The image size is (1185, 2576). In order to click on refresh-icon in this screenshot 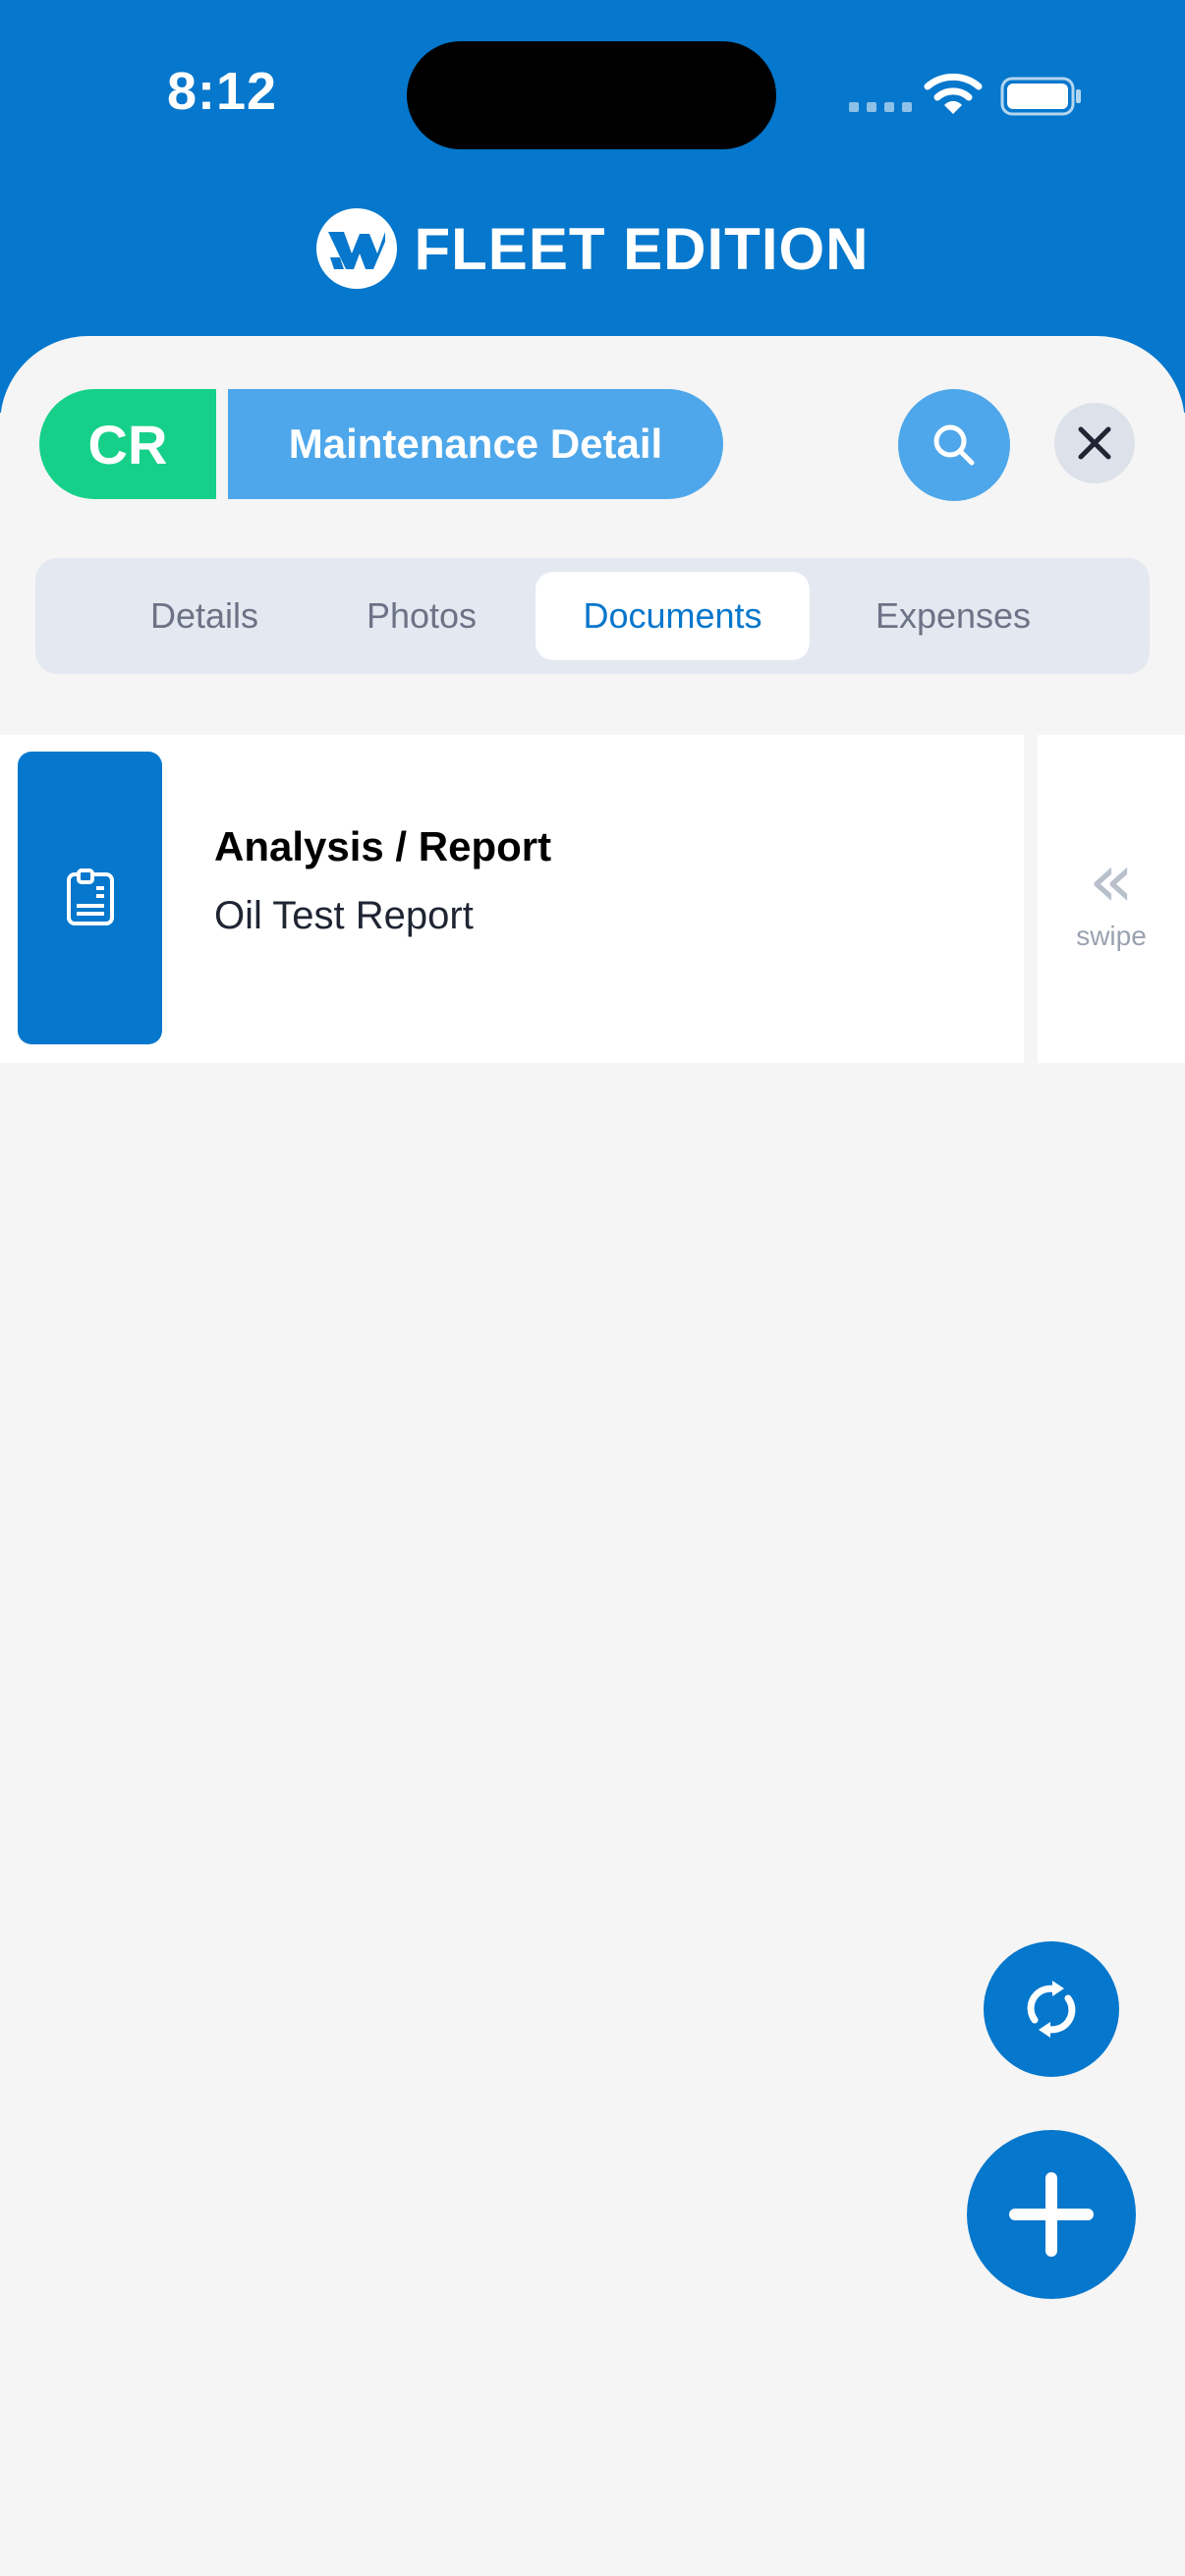, I will do `click(1052, 2009)`.